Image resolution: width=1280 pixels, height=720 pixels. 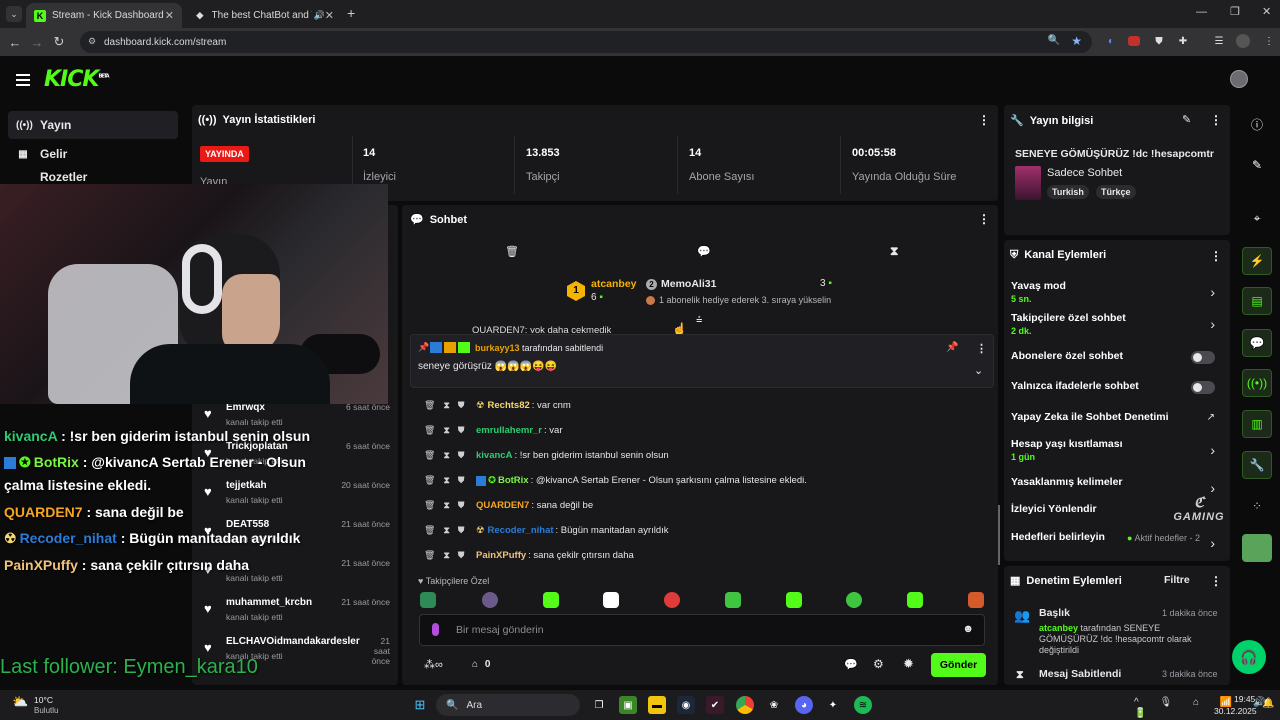 What do you see at coordinates (1257, 218) in the screenshot?
I see `focus-icon: ⌖` at bounding box center [1257, 218].